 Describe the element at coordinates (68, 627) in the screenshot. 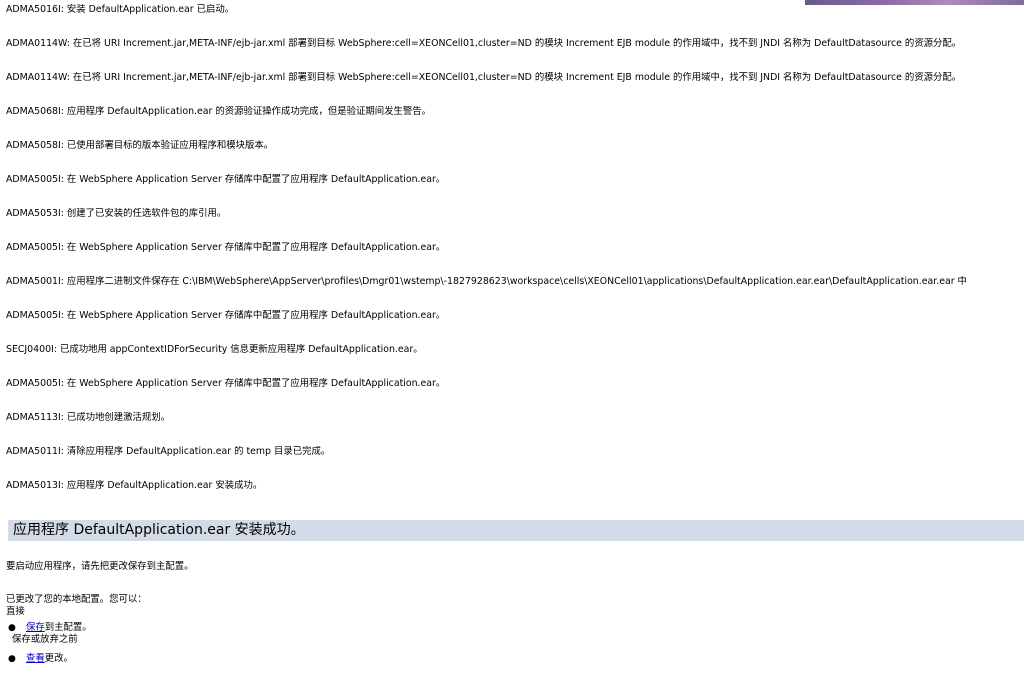

I see `save-option-suffix: 到主配置。` at that location.